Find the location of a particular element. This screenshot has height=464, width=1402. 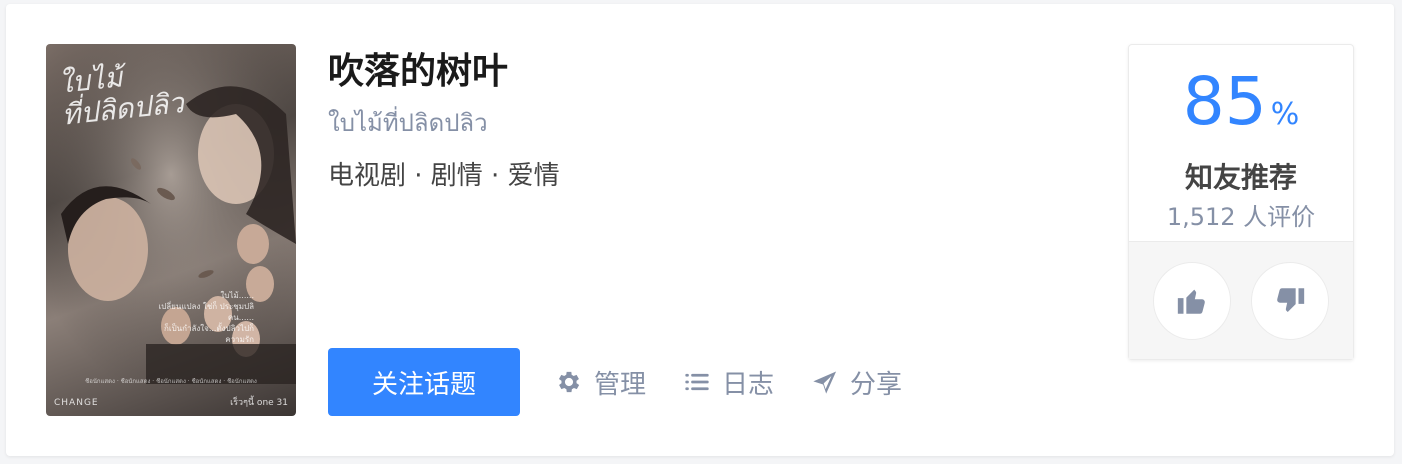

topic-title: 吹落的树叶 is located at coordinates (418, 71).